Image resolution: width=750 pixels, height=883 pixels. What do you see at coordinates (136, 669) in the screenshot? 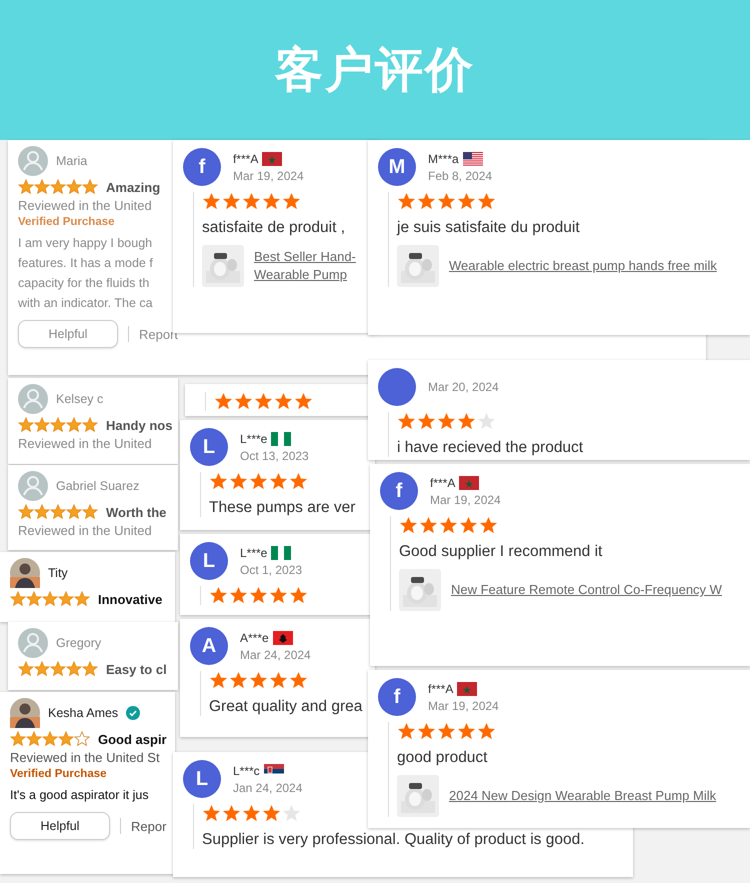
I see `review-title: Easy to cl` at bounding box center [136, 669].